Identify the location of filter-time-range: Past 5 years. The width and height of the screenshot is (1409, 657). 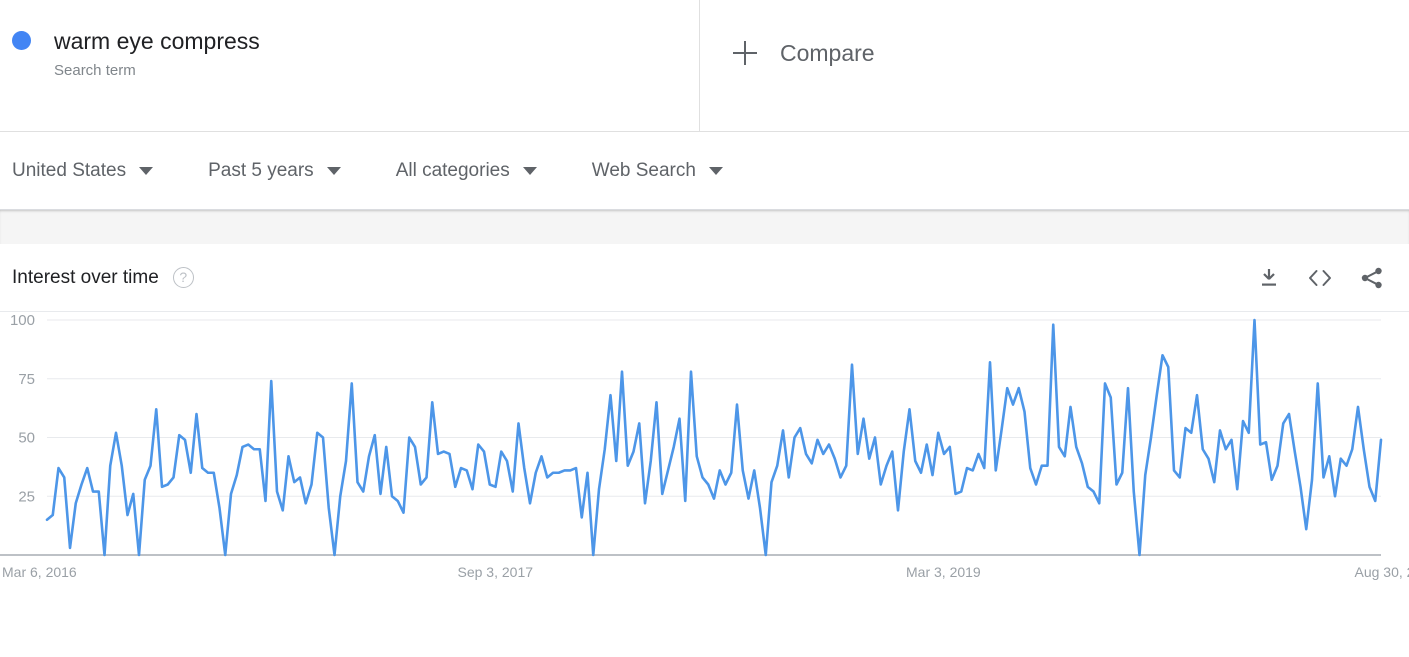
(274, 171).